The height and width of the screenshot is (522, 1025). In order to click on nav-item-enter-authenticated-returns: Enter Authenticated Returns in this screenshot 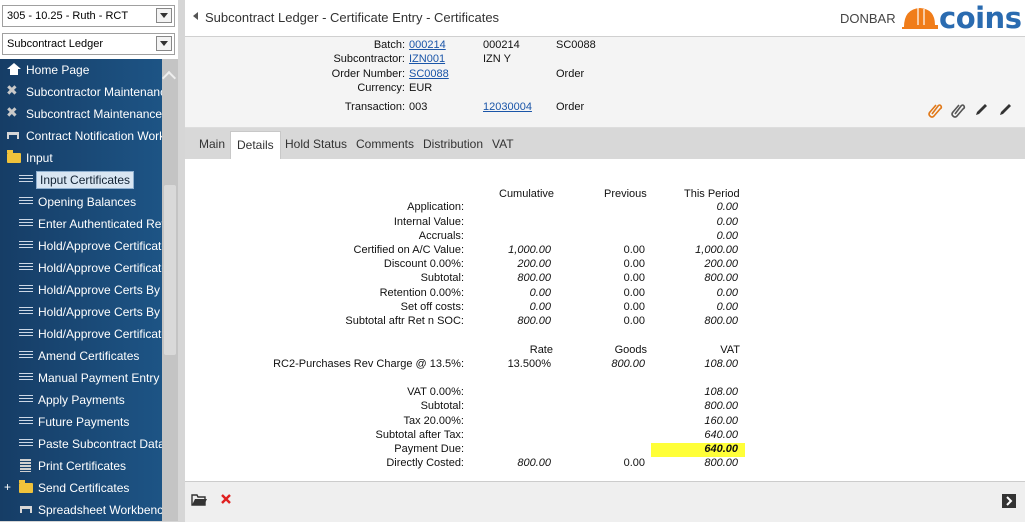, I will do `click(81, 224)`.